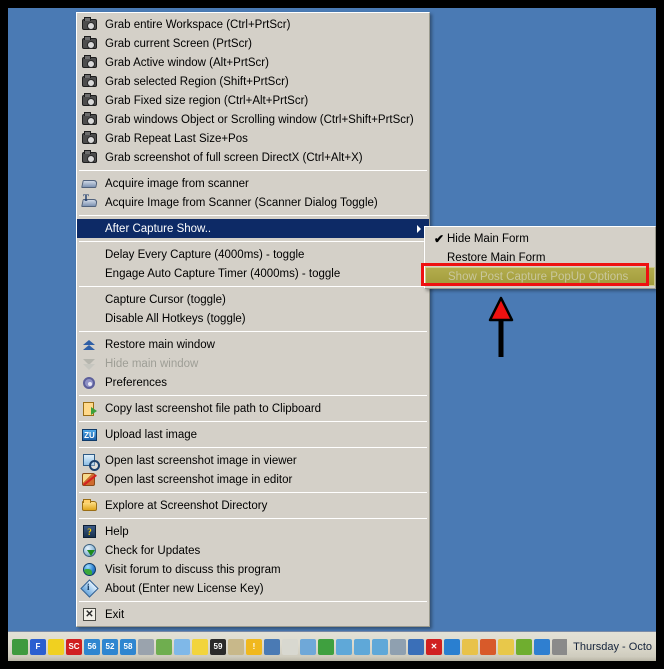  I want to click on grid-blue-3-tray-icon, so click(380, 646).